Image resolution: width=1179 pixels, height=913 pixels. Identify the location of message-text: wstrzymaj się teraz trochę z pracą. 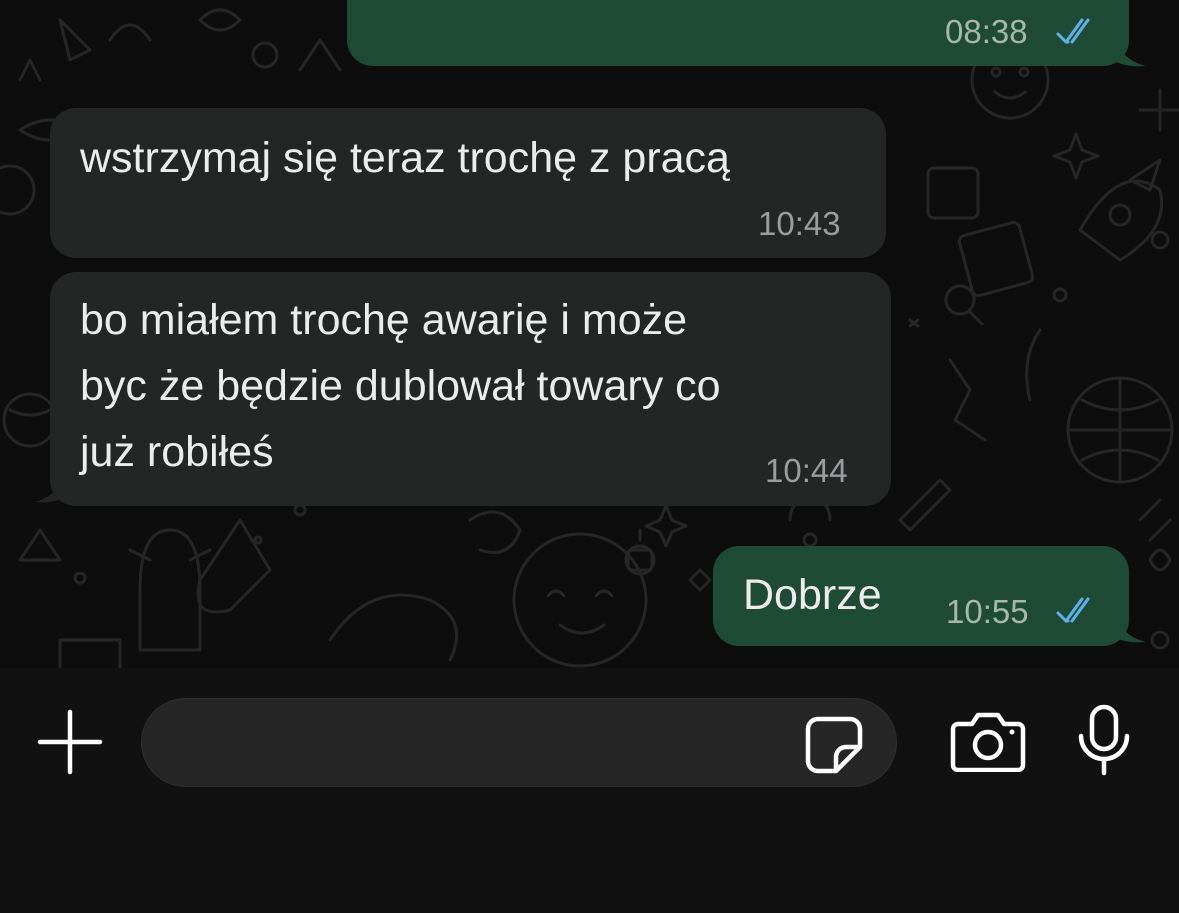
(405, 158).